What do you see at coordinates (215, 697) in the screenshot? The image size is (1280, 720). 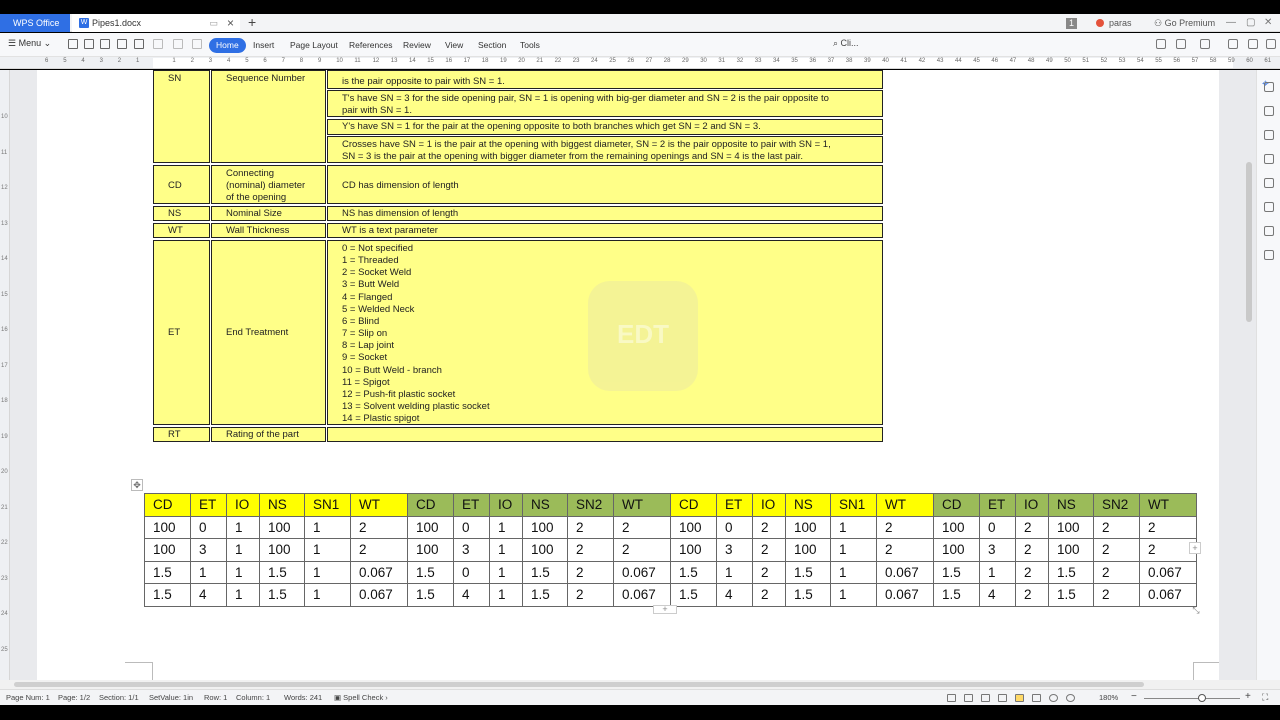 I see `status-row: Row: 1` at bounding box center [215, 697].